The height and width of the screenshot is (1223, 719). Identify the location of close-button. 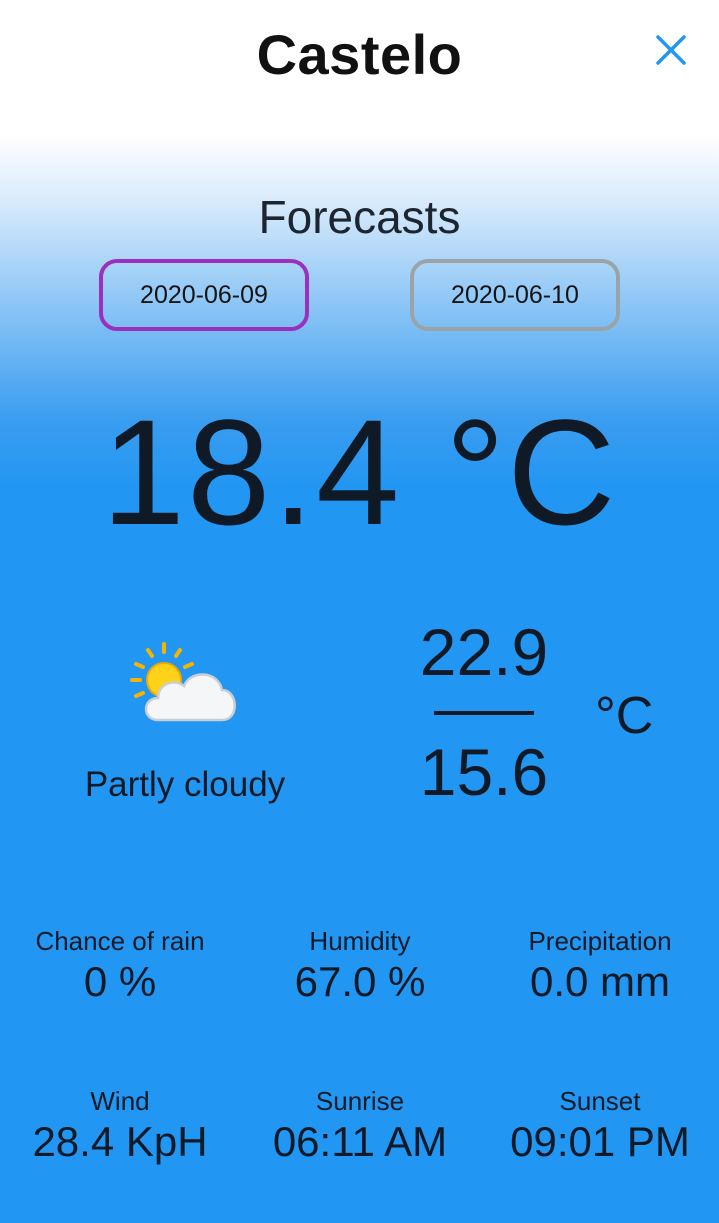
(671, 50).